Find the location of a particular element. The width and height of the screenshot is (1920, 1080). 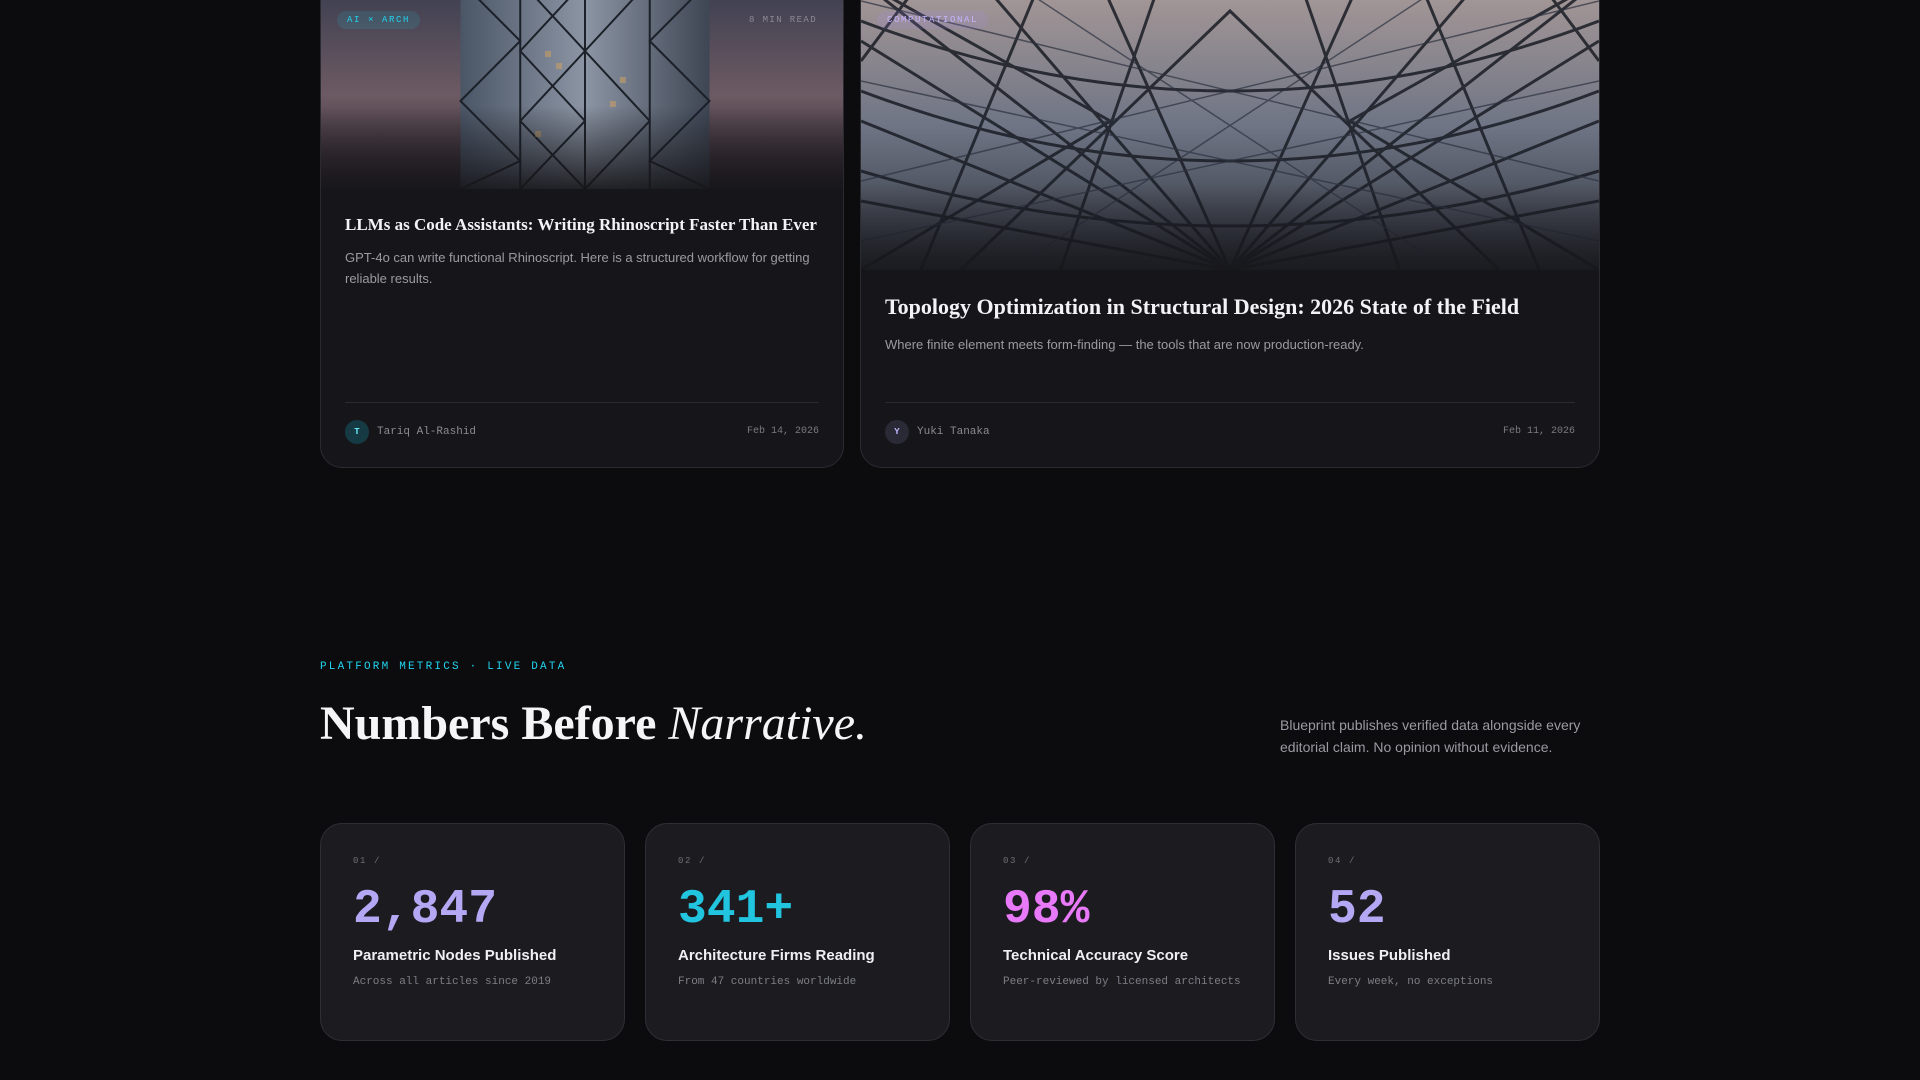

section-eyebrow: PLATFORM METRICS · LIVE DATA is located at coordinates (443, 667).